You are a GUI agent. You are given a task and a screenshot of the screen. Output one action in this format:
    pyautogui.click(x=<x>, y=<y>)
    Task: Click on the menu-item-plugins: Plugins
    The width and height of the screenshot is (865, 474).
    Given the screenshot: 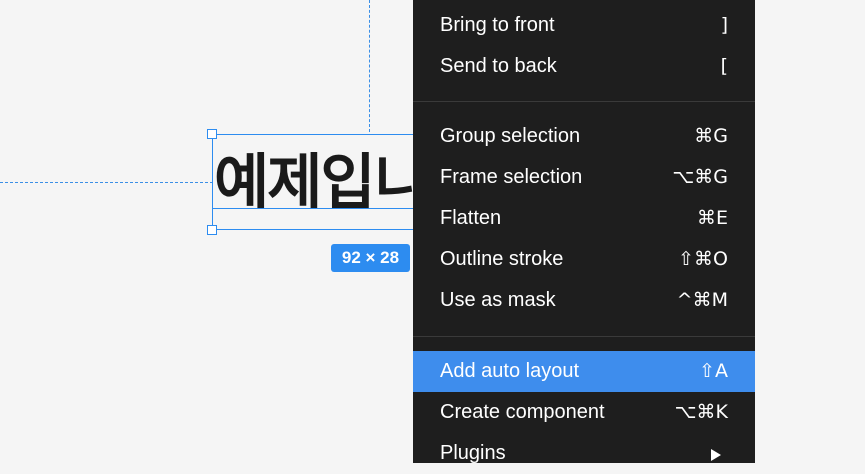 What is the action you would take?
    pyautogui.click(x=584, y=453)
    